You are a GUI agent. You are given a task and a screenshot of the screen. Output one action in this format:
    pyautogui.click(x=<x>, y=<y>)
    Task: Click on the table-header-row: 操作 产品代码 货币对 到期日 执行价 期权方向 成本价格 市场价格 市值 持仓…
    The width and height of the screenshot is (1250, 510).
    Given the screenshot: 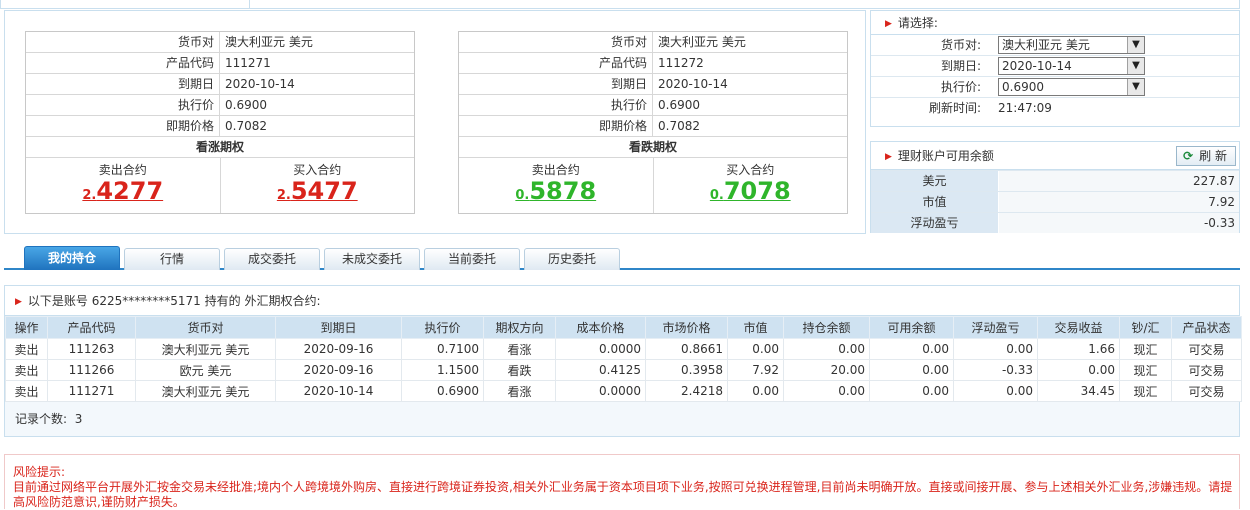 What is the action you would take?
    pyautogui.click(x=623, y=327)
    